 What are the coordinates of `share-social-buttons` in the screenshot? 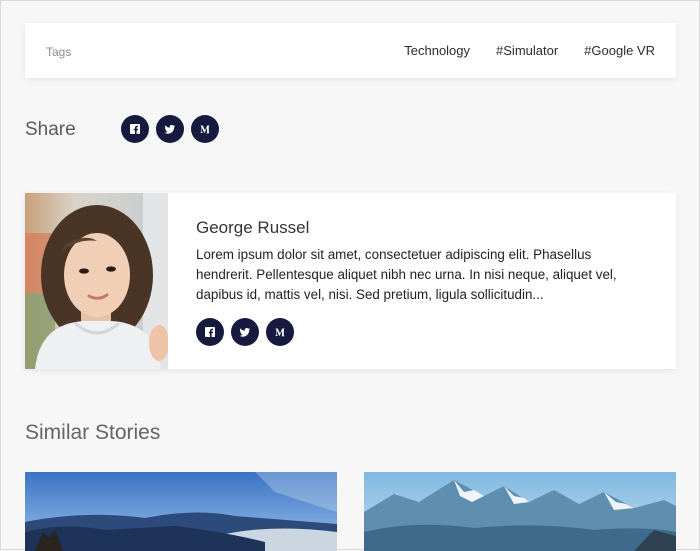 It's located at (170, 129).